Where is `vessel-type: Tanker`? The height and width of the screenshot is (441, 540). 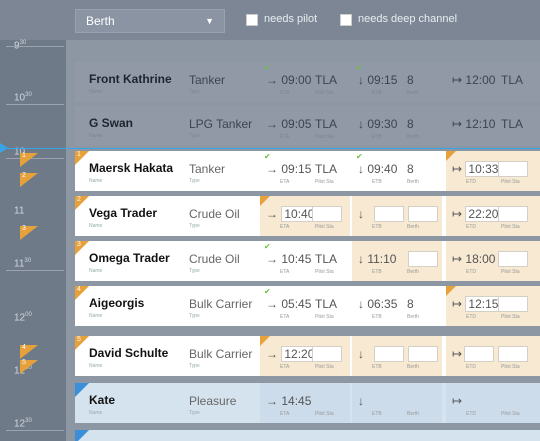 vessel-type: Tanker is located at coordinates (207, 169).